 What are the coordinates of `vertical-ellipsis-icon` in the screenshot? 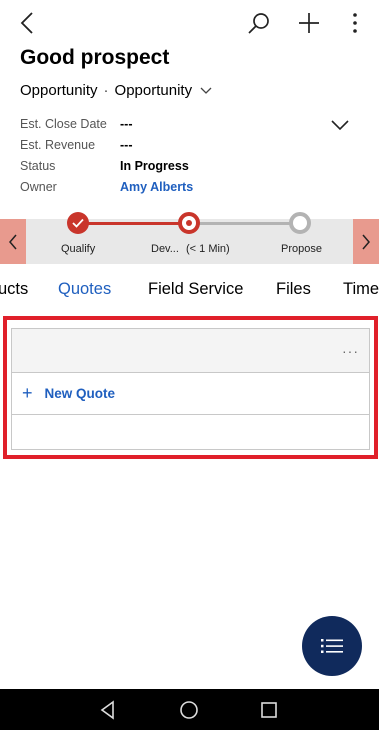 It's located at (355, 23).